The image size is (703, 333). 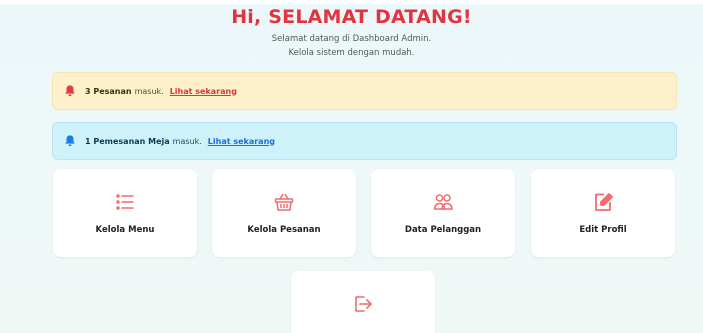 I want to click on logout-card, so click(x=363, y=302).